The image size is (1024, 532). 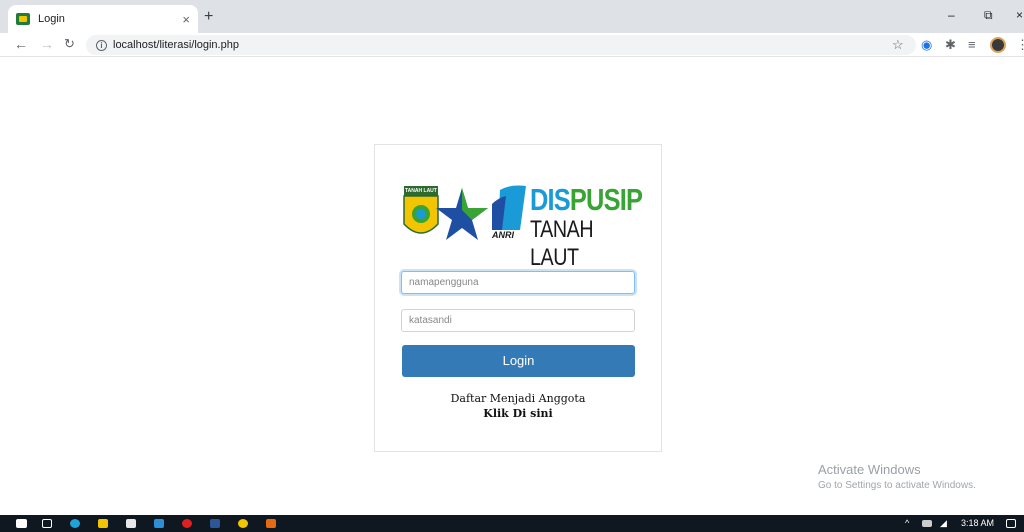 What do you see at coordinates (869, 469) in the screenshot?
I see `activate-windows-title: Activate Windows` at bounding box center [869, 469].